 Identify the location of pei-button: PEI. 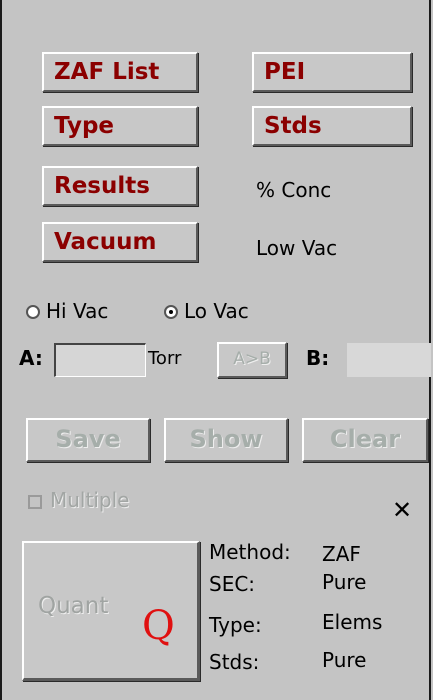
(332, 72).